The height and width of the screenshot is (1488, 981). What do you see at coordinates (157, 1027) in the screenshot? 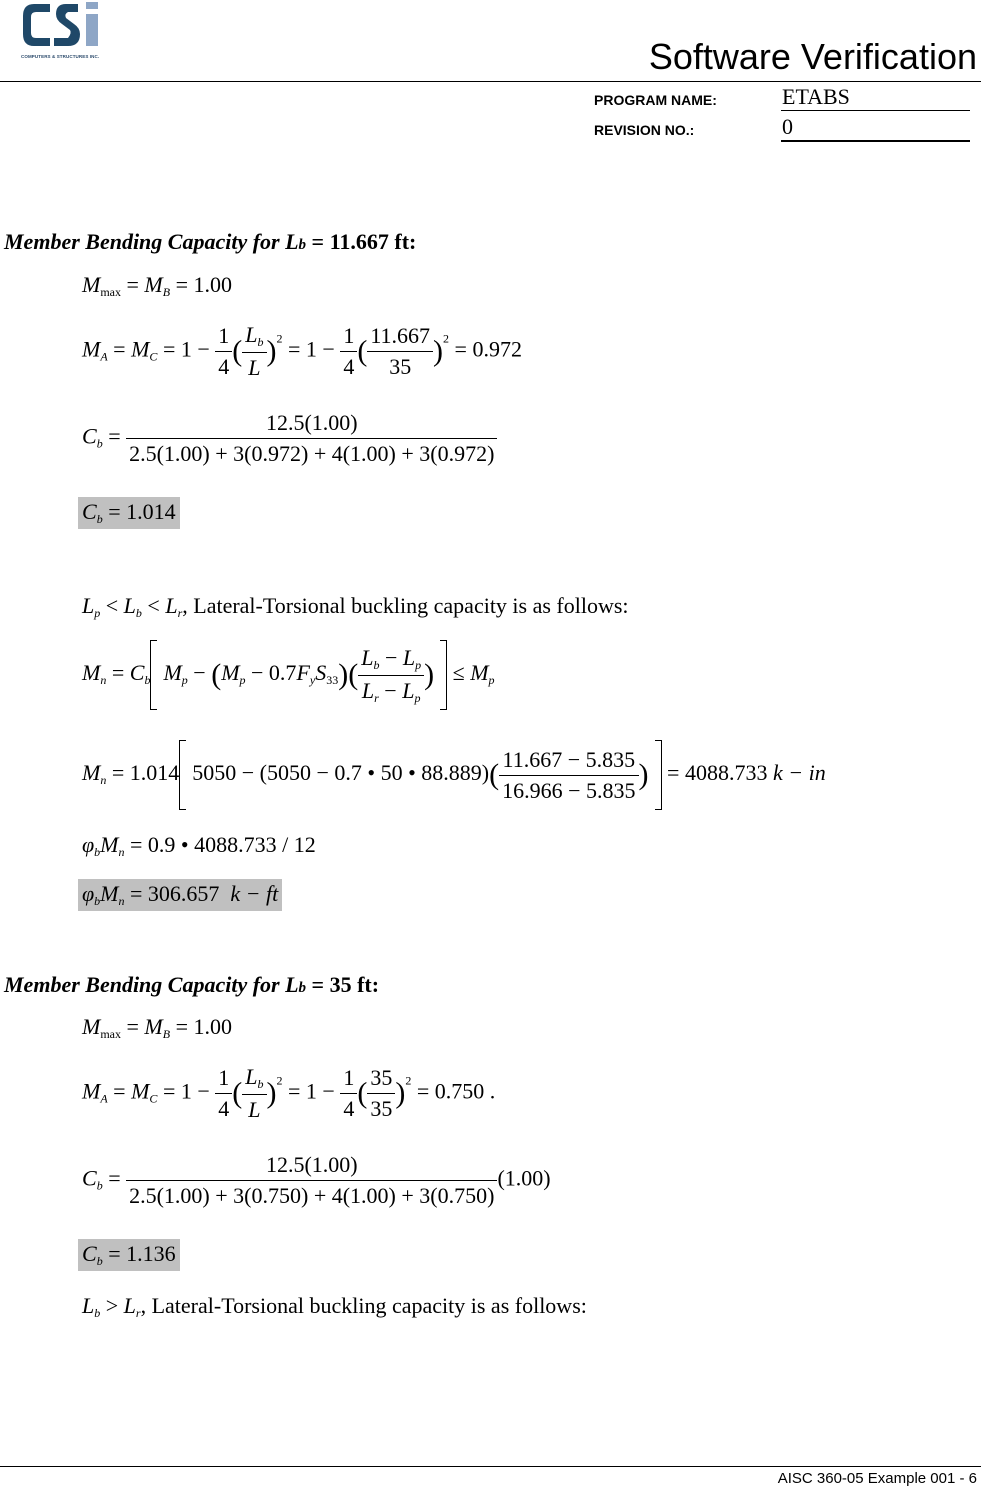
I see `eq-mmax-2: Mmax = MB = 1.00` at bounding box center [157, 1027].